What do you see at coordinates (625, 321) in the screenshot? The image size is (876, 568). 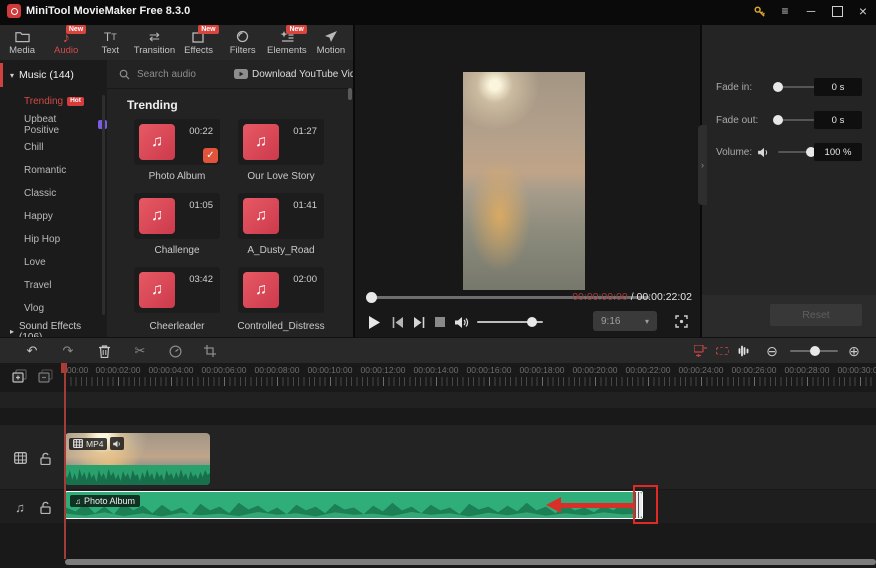 I see `aspect-ratio-dropdown: 9:16 ▾` at bounding box center [625, 321].